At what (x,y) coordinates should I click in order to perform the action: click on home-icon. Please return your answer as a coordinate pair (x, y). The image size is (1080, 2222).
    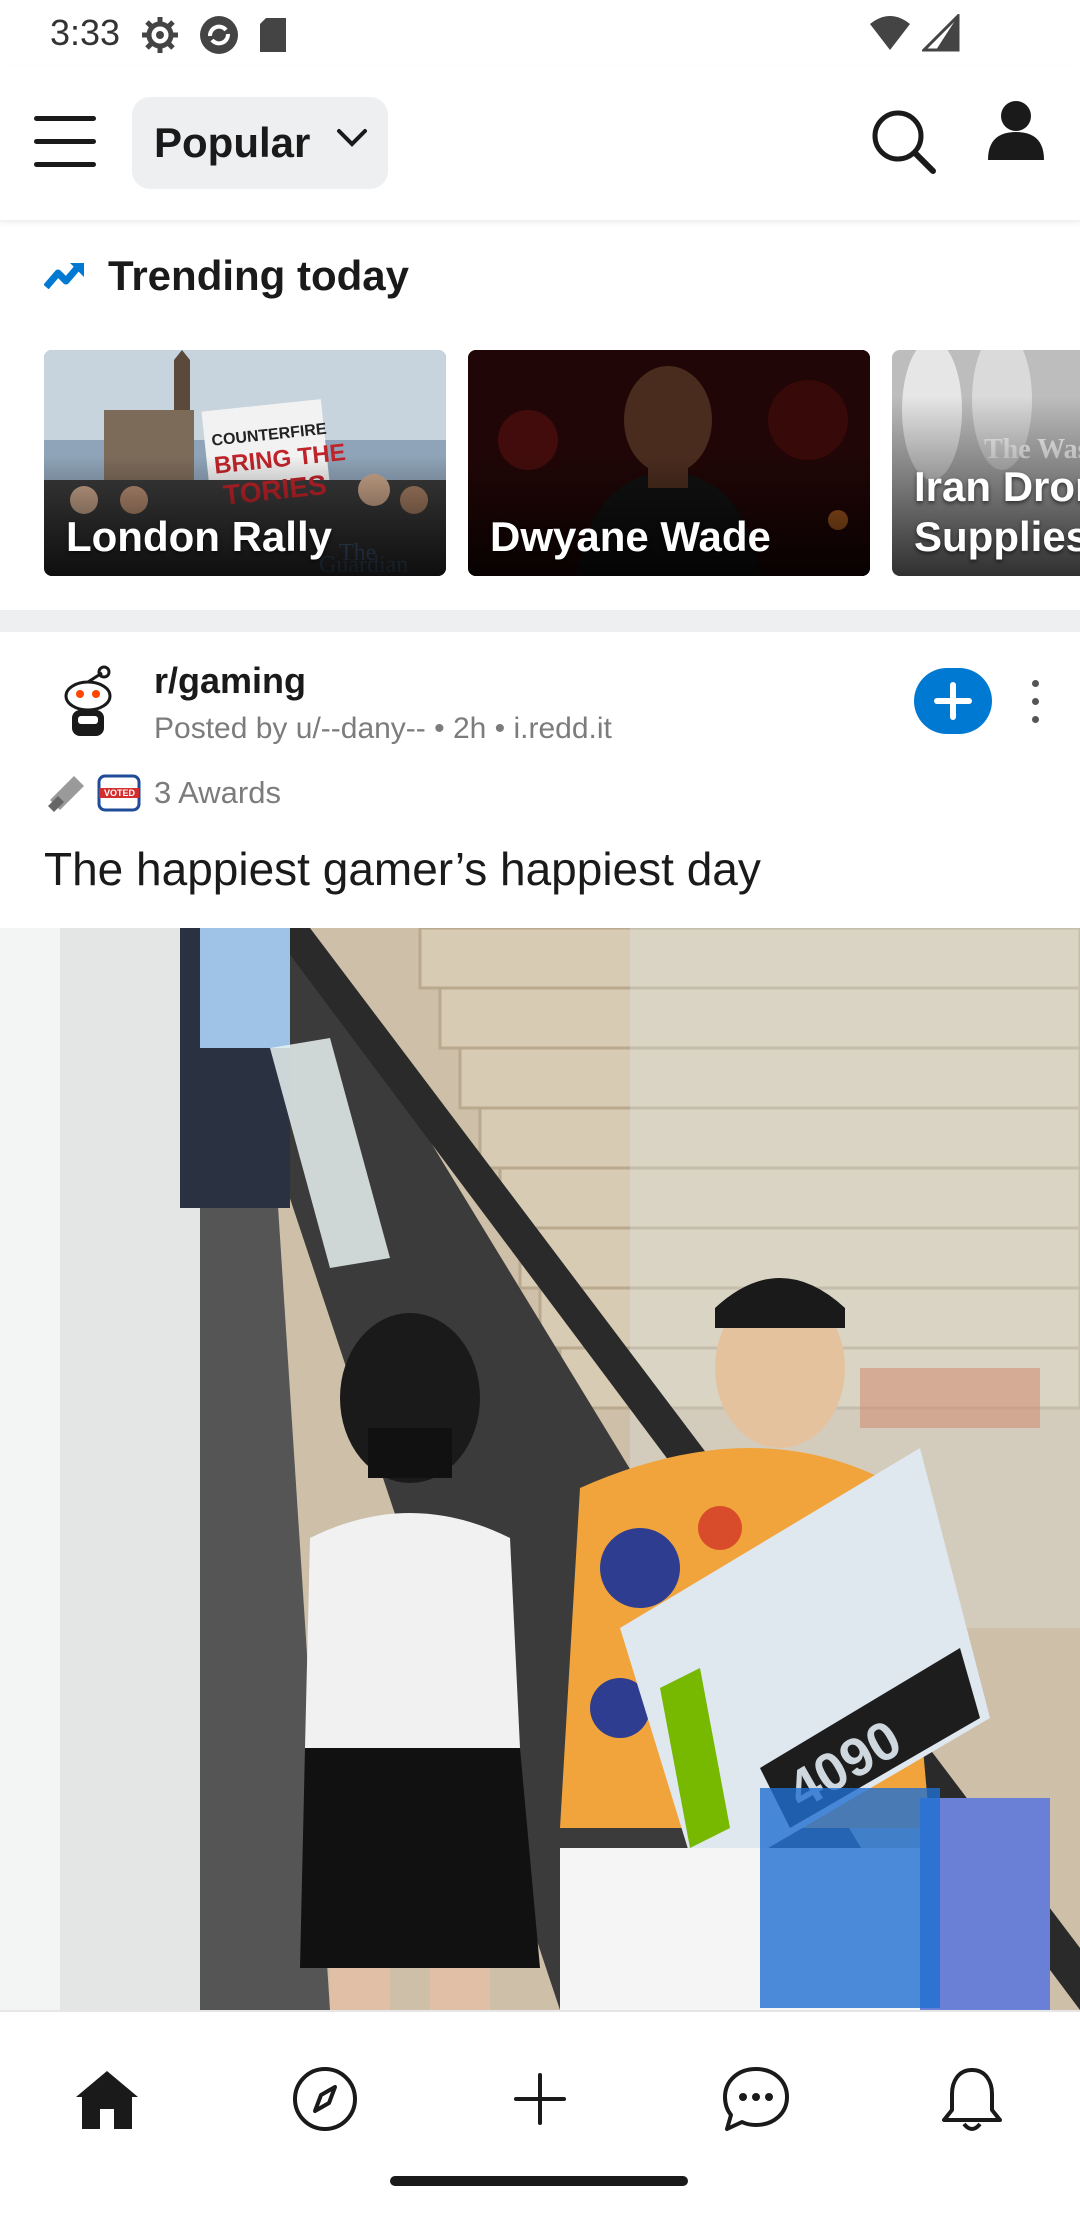
    Looking at the image, I should click on (107, 2100).